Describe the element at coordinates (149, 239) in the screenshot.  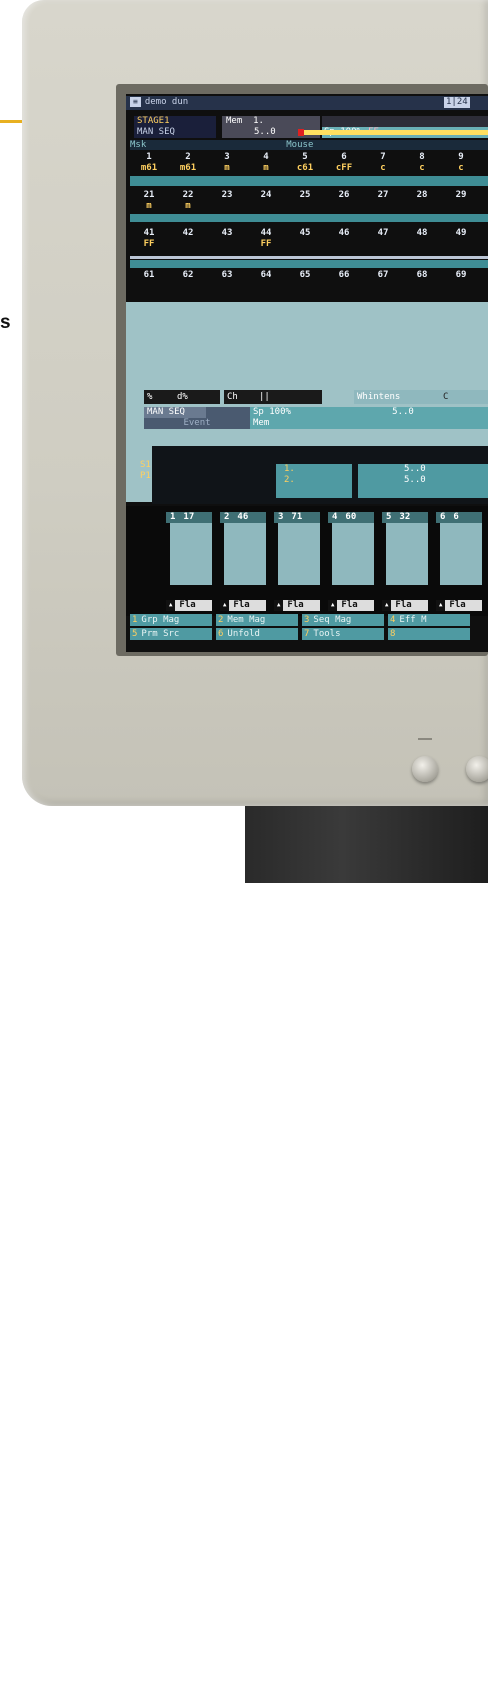
I see `channel-cell: 41 FF` at that location.